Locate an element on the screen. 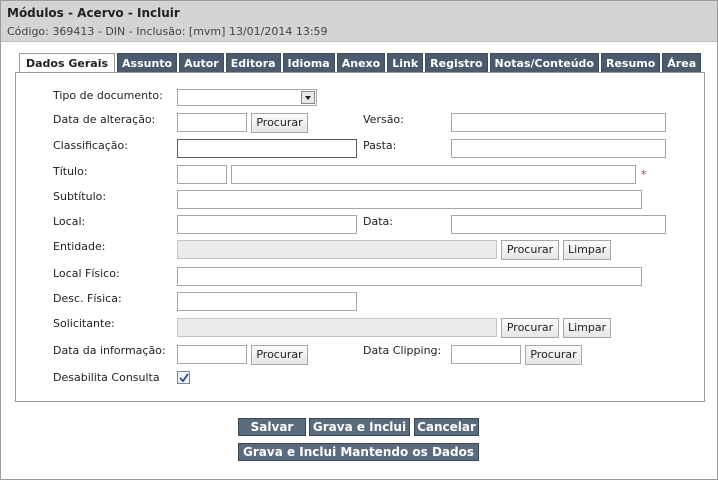 The height and width of the screenshot is (480, 718). data-informacao-input is located at coordinates (212, 354).